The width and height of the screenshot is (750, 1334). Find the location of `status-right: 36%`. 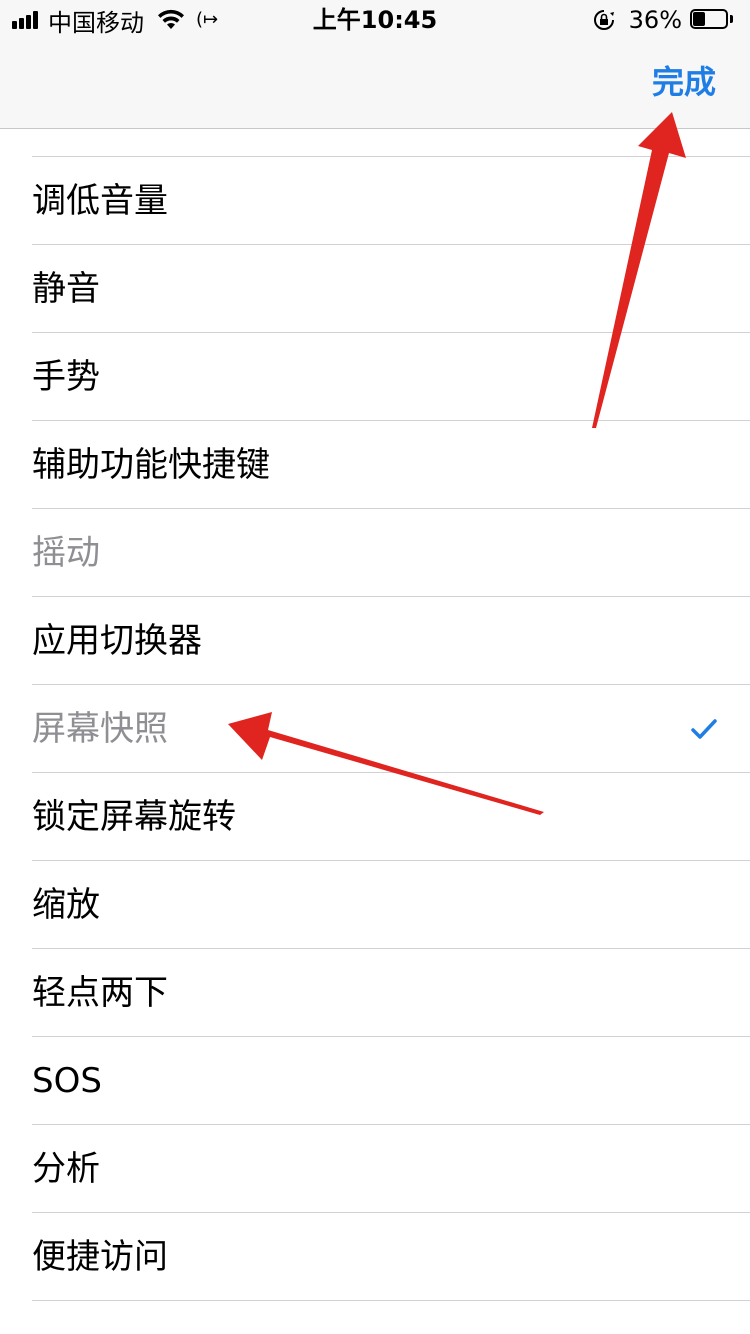

status-right: 36% is located at coordinates (663, 20).